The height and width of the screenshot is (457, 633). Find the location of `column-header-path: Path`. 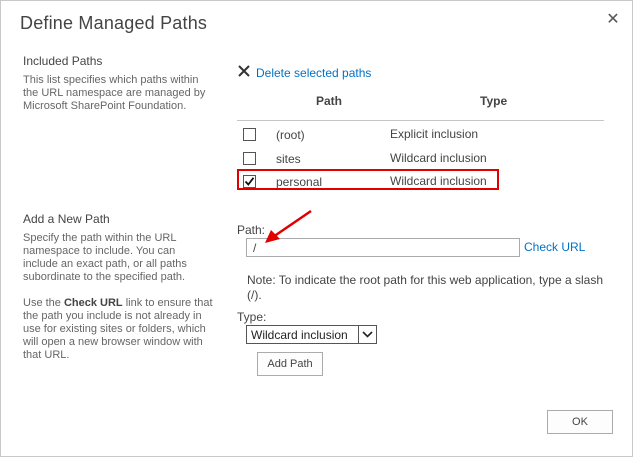

column-header-path: Path is located at coordinates (329, 101).